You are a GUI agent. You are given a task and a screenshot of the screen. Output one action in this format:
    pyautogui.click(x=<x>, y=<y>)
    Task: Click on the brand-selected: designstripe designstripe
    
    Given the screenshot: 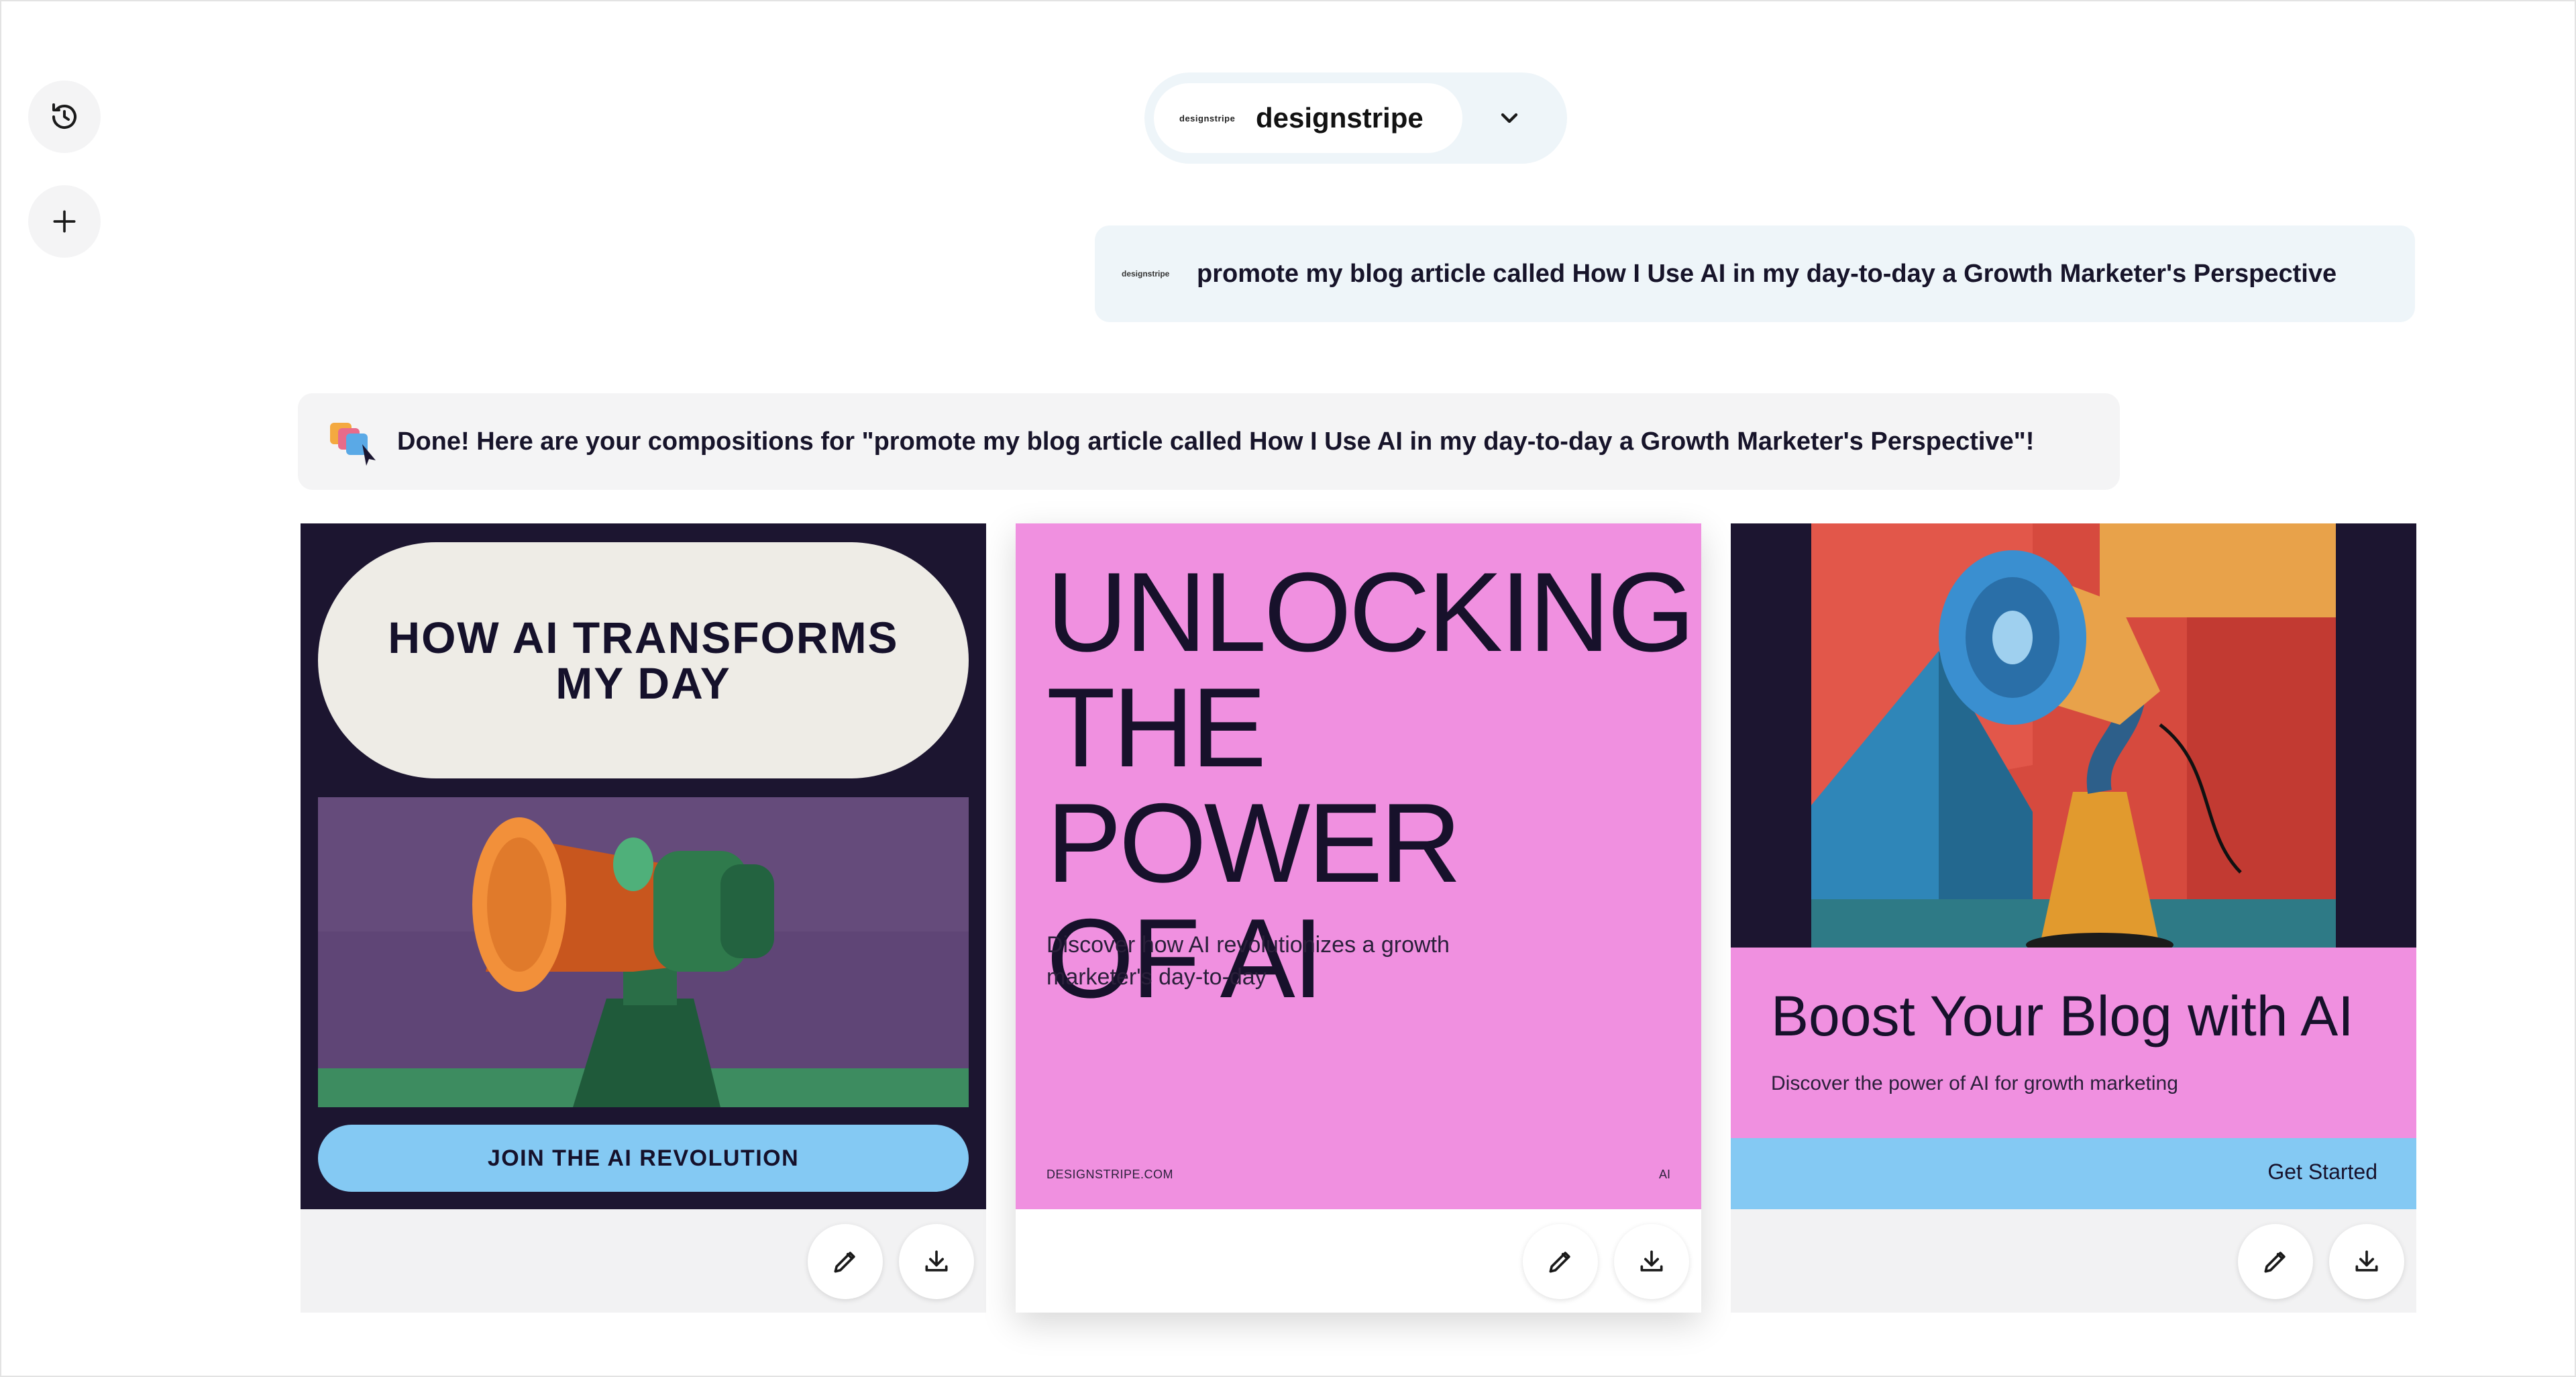 What is the action you would take?
    pyautogui.click(x=1308, y=118)
    